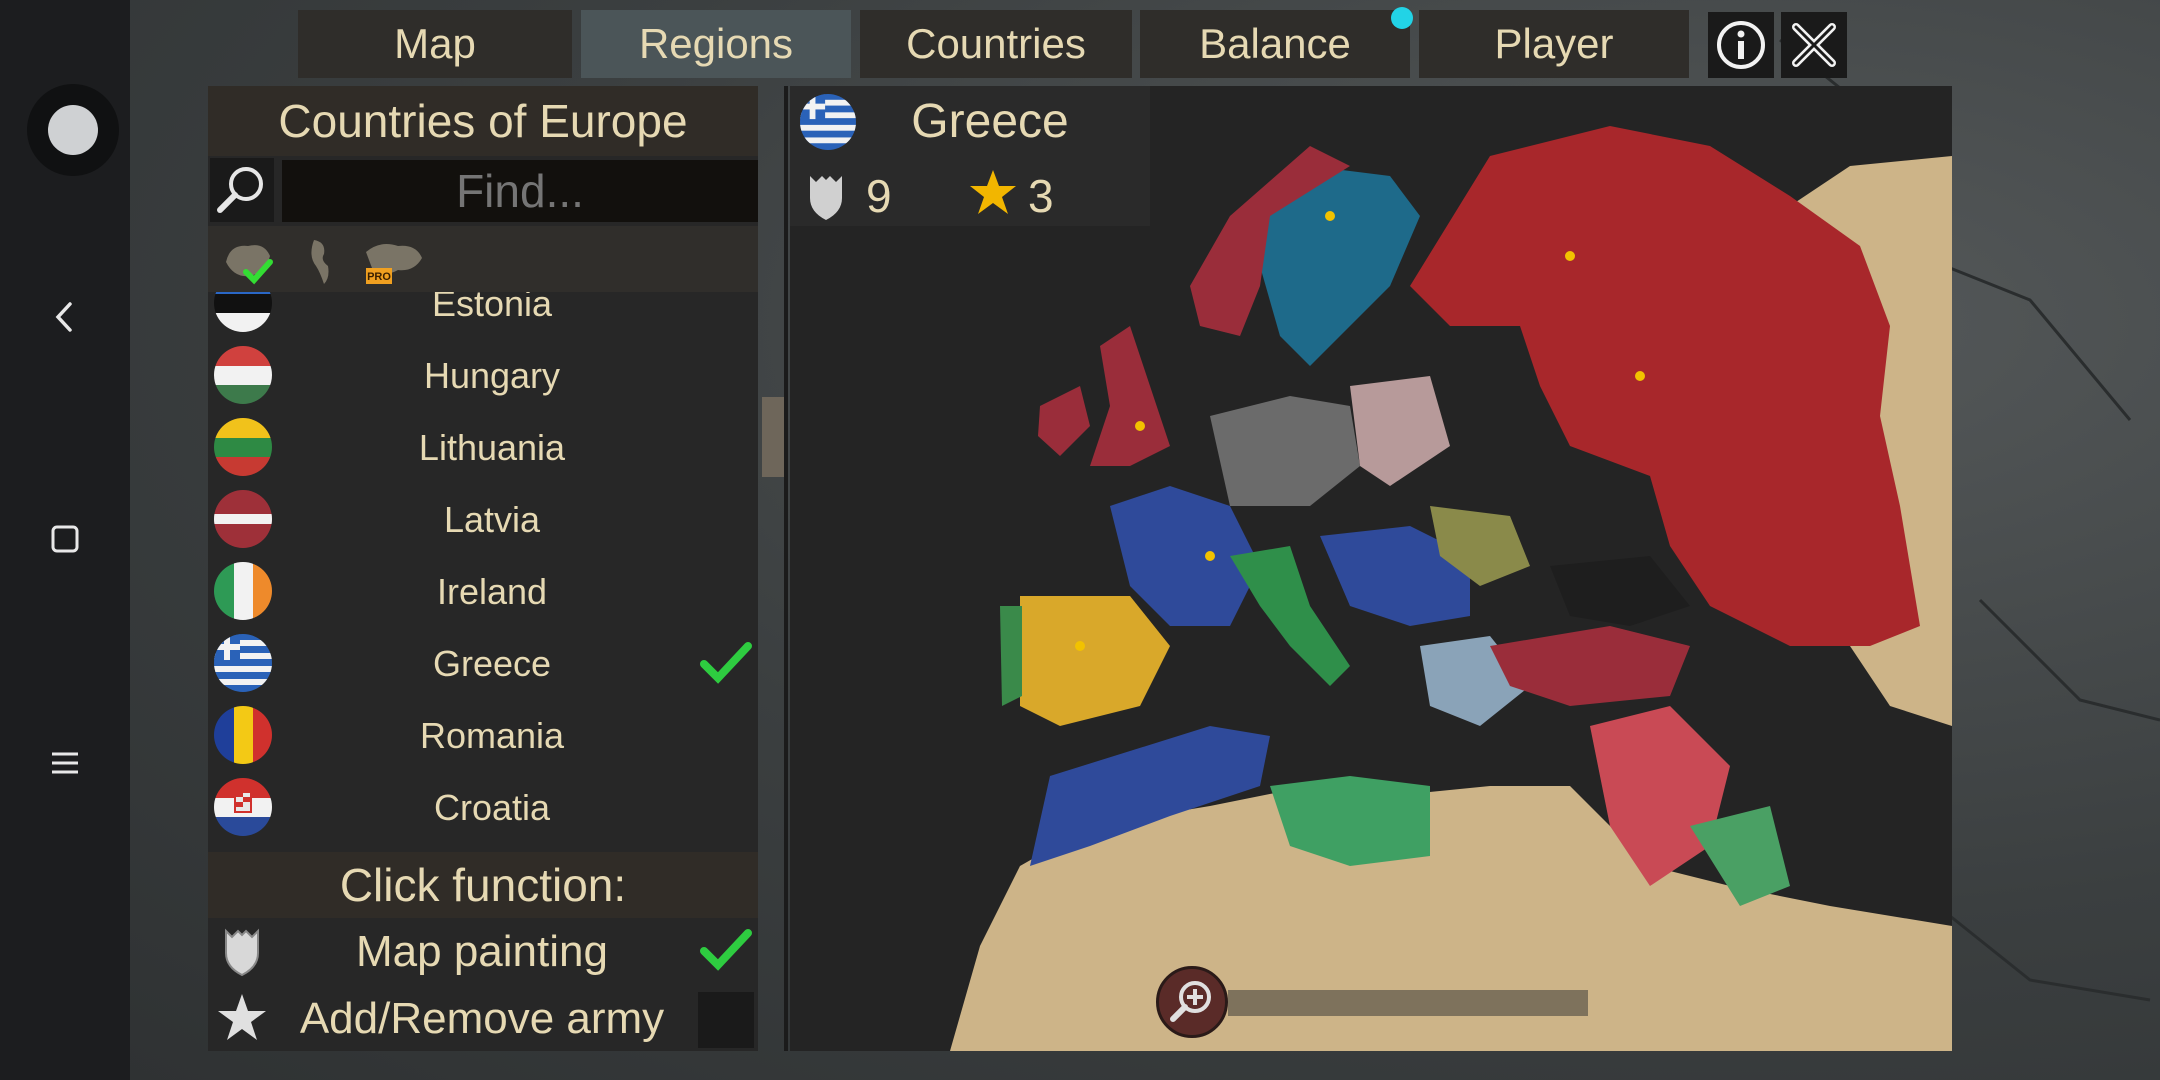 This screenshot has width=2160, height=1080. Describe the element at coordinates (248, 260) in the screenshot. I see `europe-map-icon` at that location.